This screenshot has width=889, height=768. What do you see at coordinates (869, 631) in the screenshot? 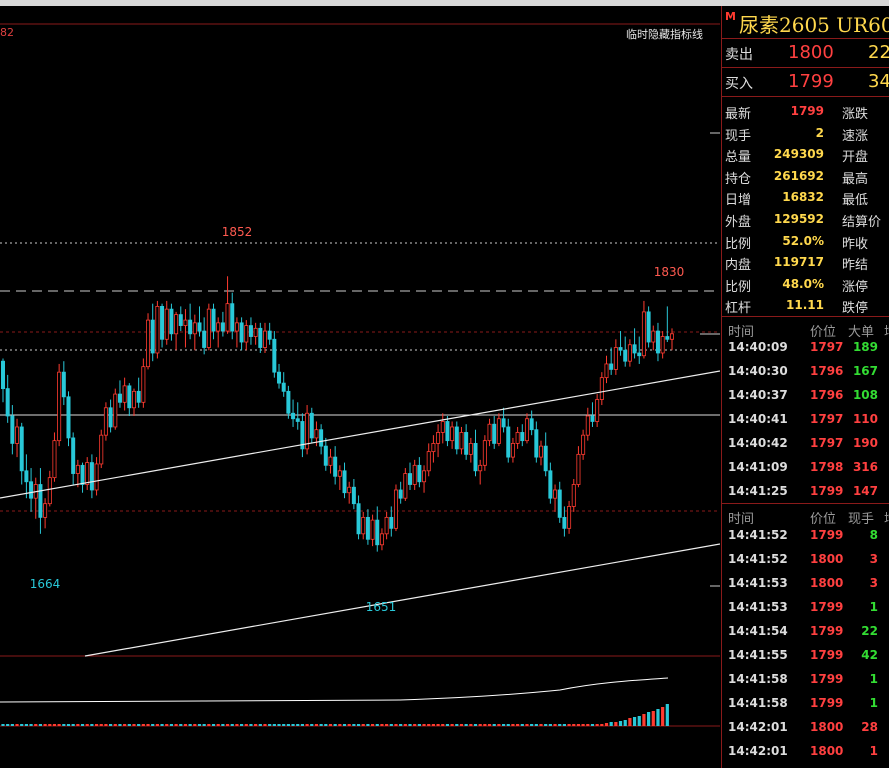
I see `row-volume: 22` at bounding box center [869, 631].